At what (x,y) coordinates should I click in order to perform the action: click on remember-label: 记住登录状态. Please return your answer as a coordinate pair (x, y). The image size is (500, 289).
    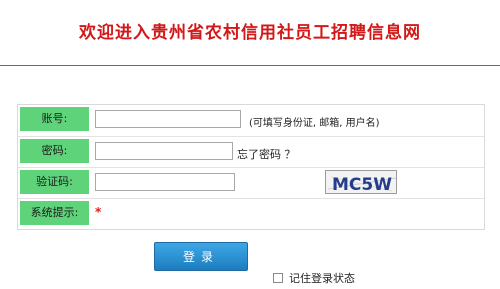
    Looking at the image, I should click on (322, 278).